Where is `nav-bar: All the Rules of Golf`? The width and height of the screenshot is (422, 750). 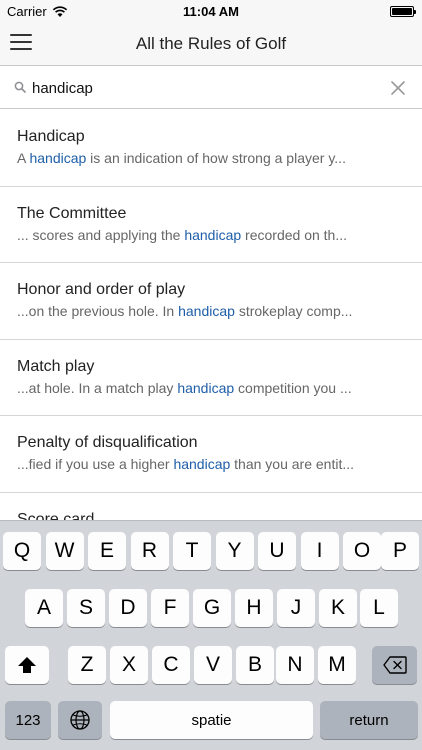 nav-bar: All the Rules of Golf is located at coordinates (211, 44).